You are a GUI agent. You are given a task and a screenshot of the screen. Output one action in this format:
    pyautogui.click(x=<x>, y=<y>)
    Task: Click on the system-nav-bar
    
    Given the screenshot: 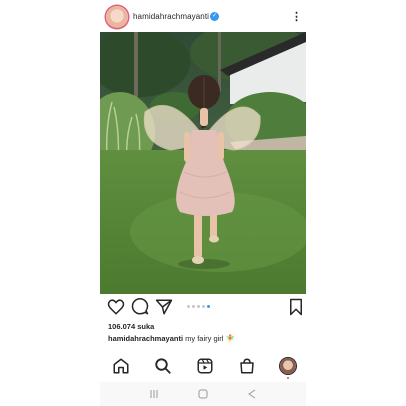 What is the action you would take?
    pyautogui.click(x=203, y=394)
    